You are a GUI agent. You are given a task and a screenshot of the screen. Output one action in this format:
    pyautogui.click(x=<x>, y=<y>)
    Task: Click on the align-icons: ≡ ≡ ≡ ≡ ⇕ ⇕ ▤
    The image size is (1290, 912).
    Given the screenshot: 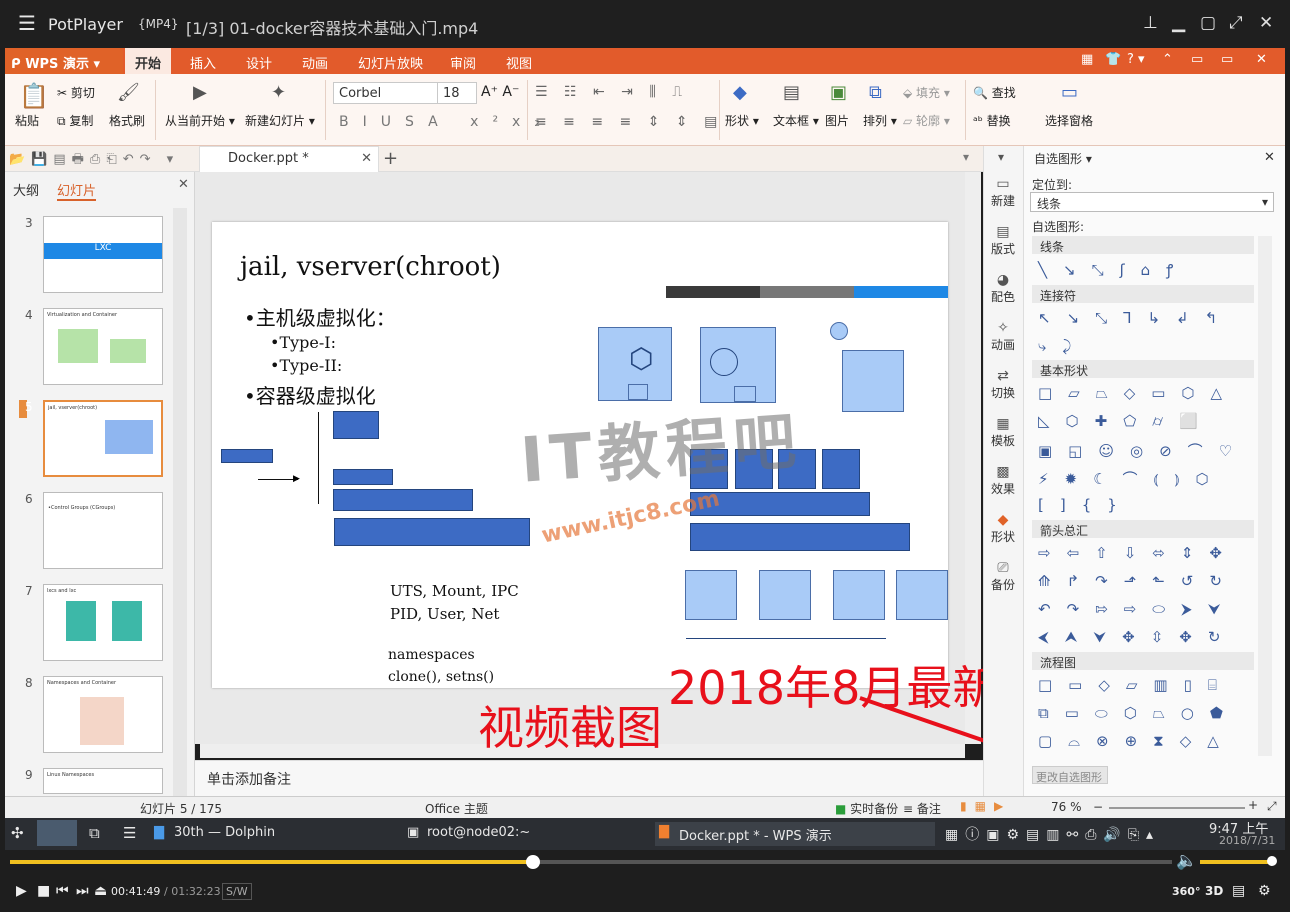 What is the action you would take?
    pyautogui.click(x=629, y=122)
    